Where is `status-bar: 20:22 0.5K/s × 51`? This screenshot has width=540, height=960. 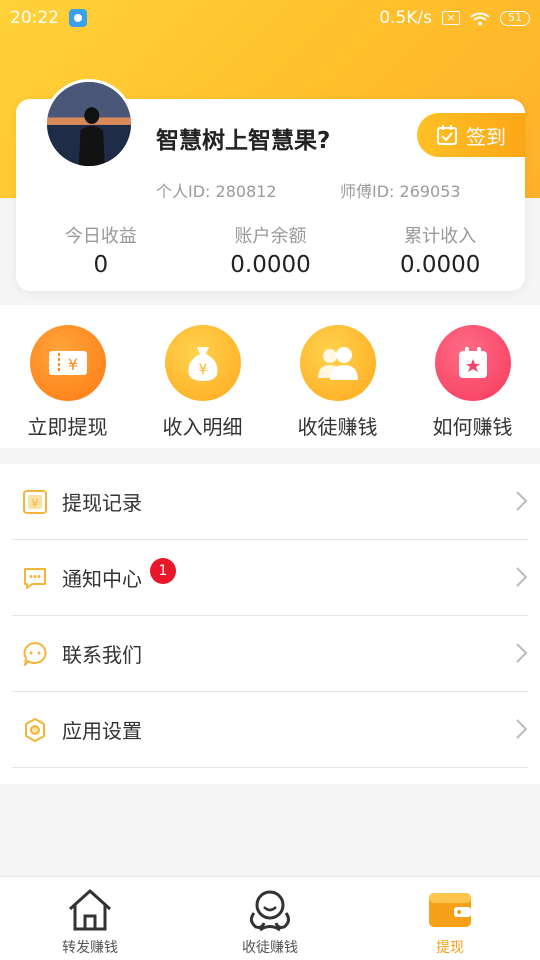
status-bar: 20:22 0.5K/s × 51 is located at coordinates (270, 18).